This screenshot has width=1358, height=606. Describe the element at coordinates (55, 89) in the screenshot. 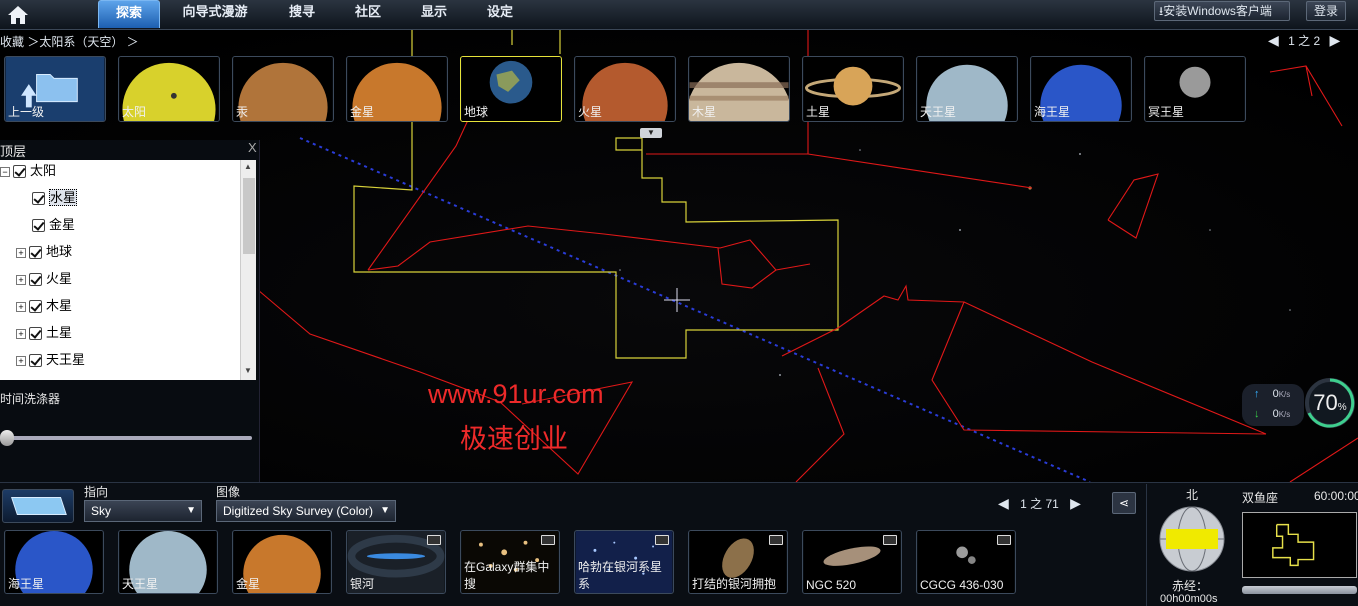

I see `thumb-up-level: 上一级` at that location.